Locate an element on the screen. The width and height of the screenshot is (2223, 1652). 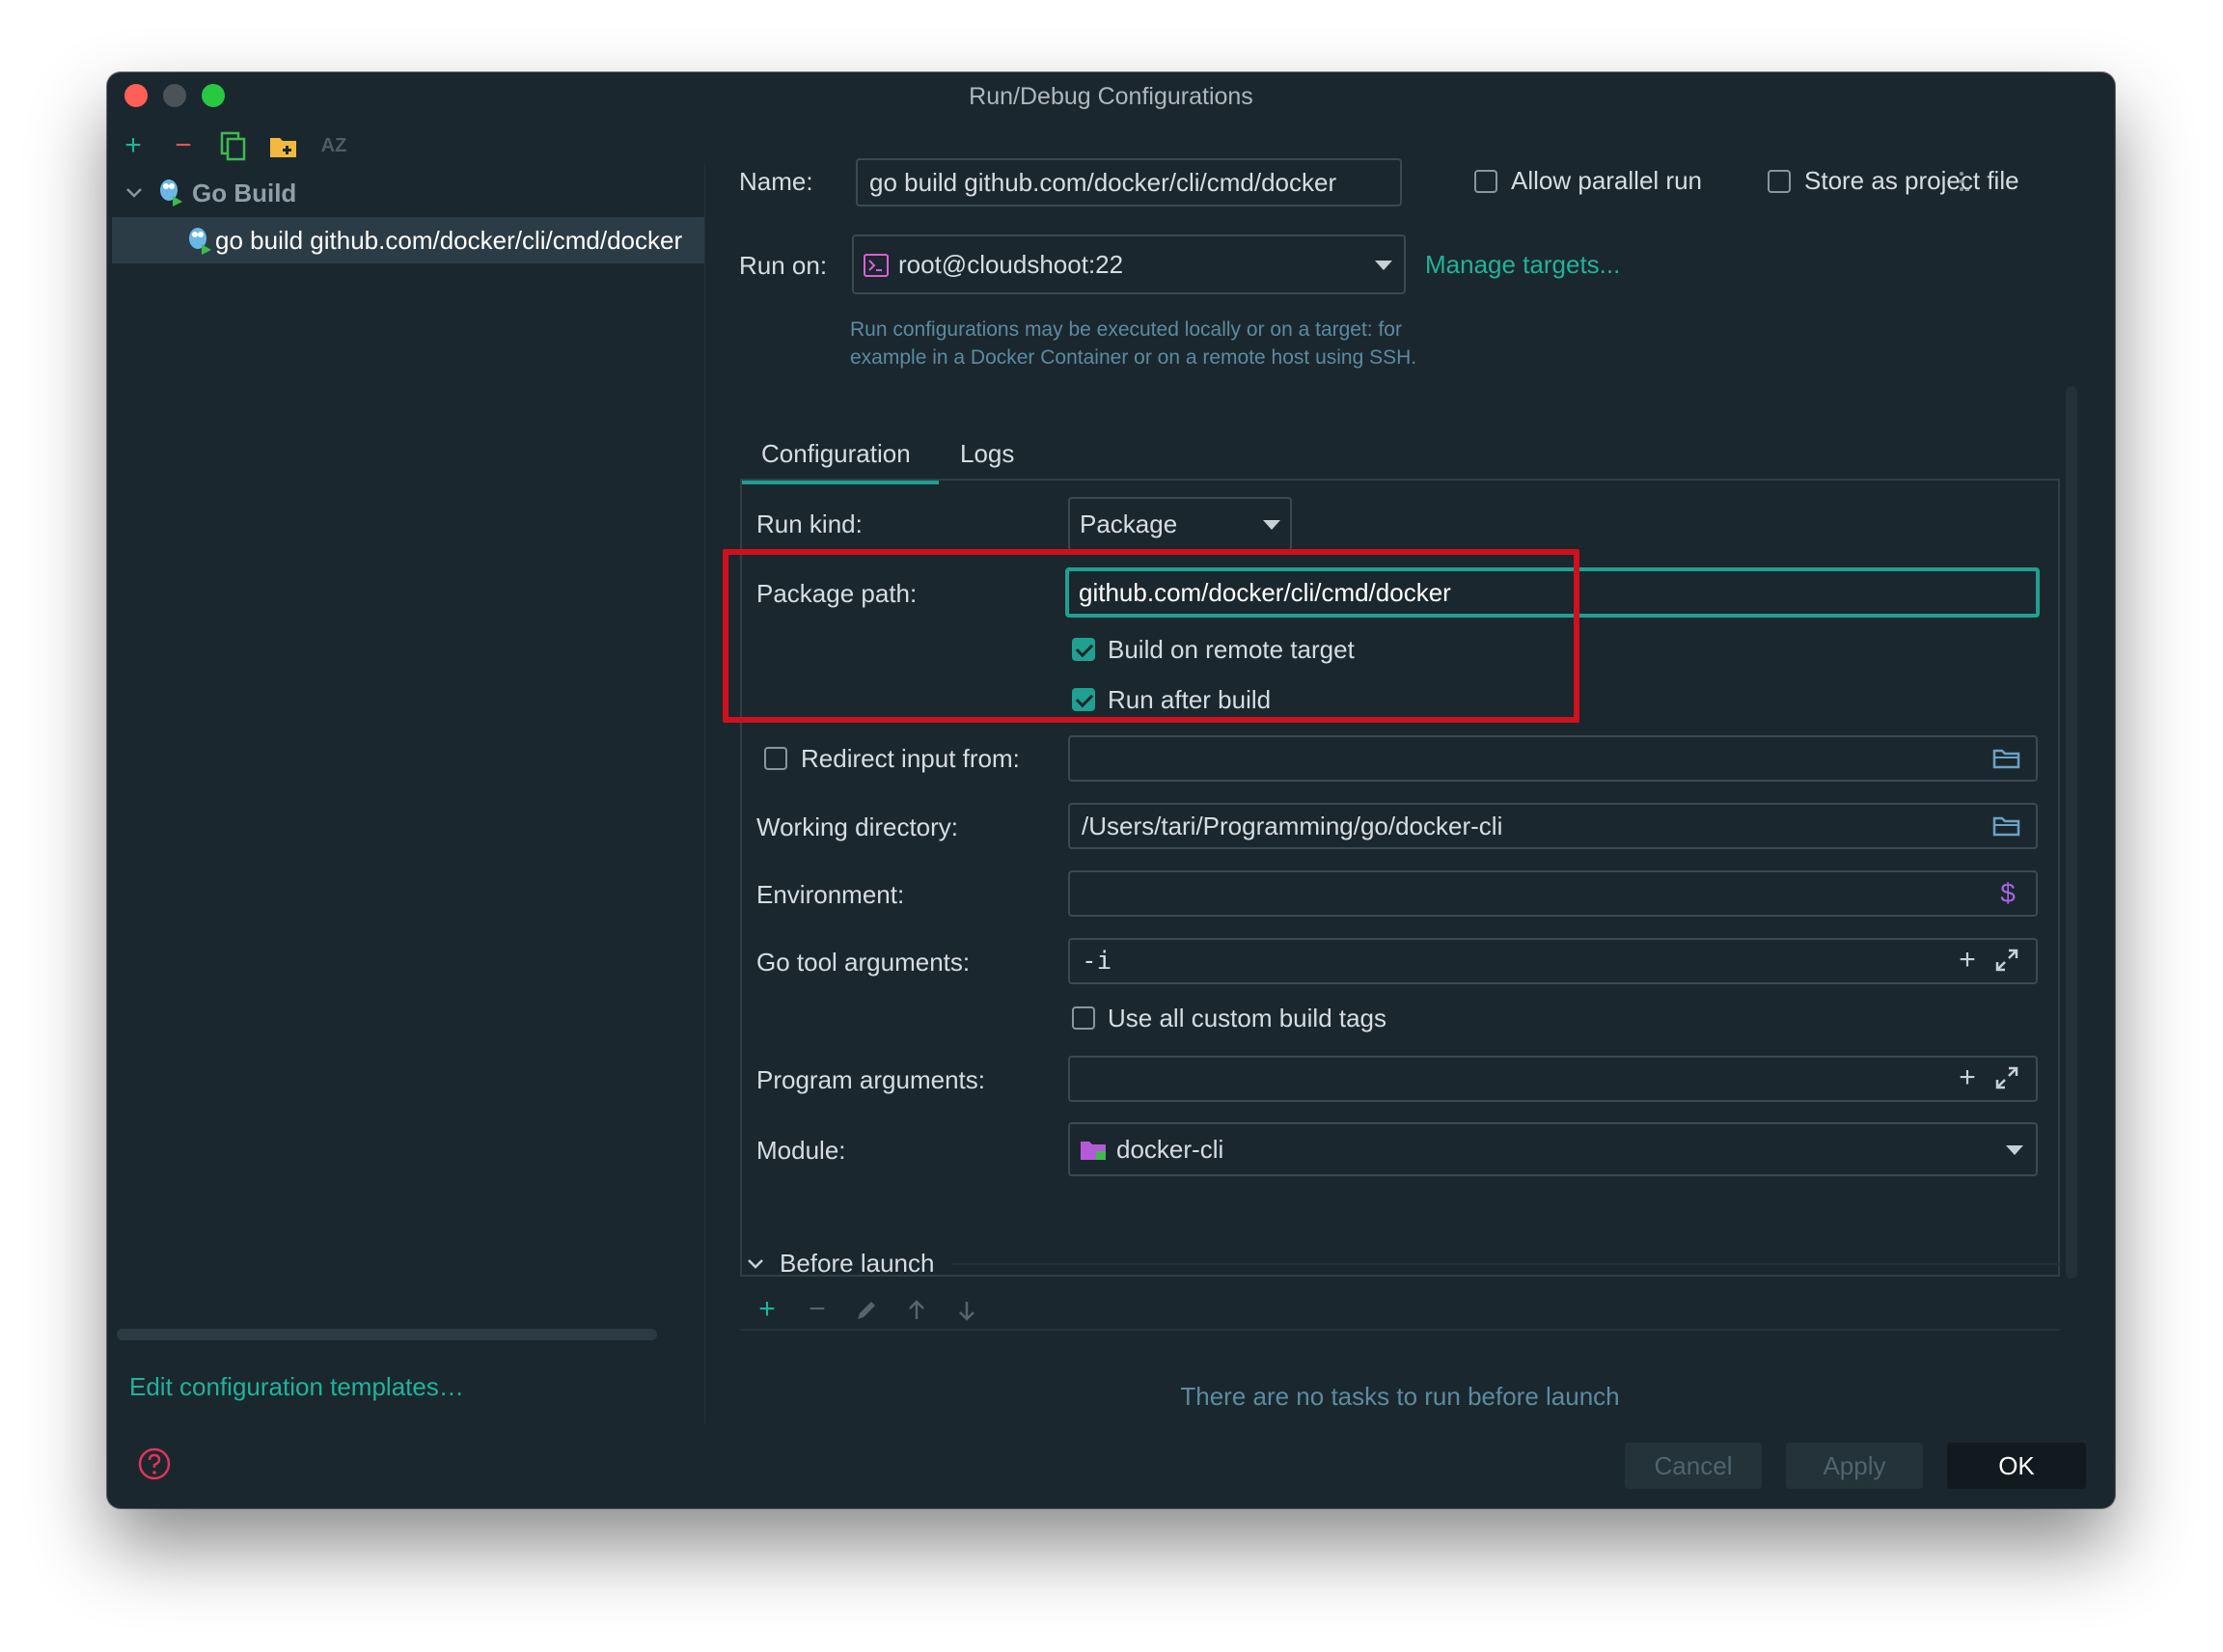
environment-input is located at coordinates (1553, 893).